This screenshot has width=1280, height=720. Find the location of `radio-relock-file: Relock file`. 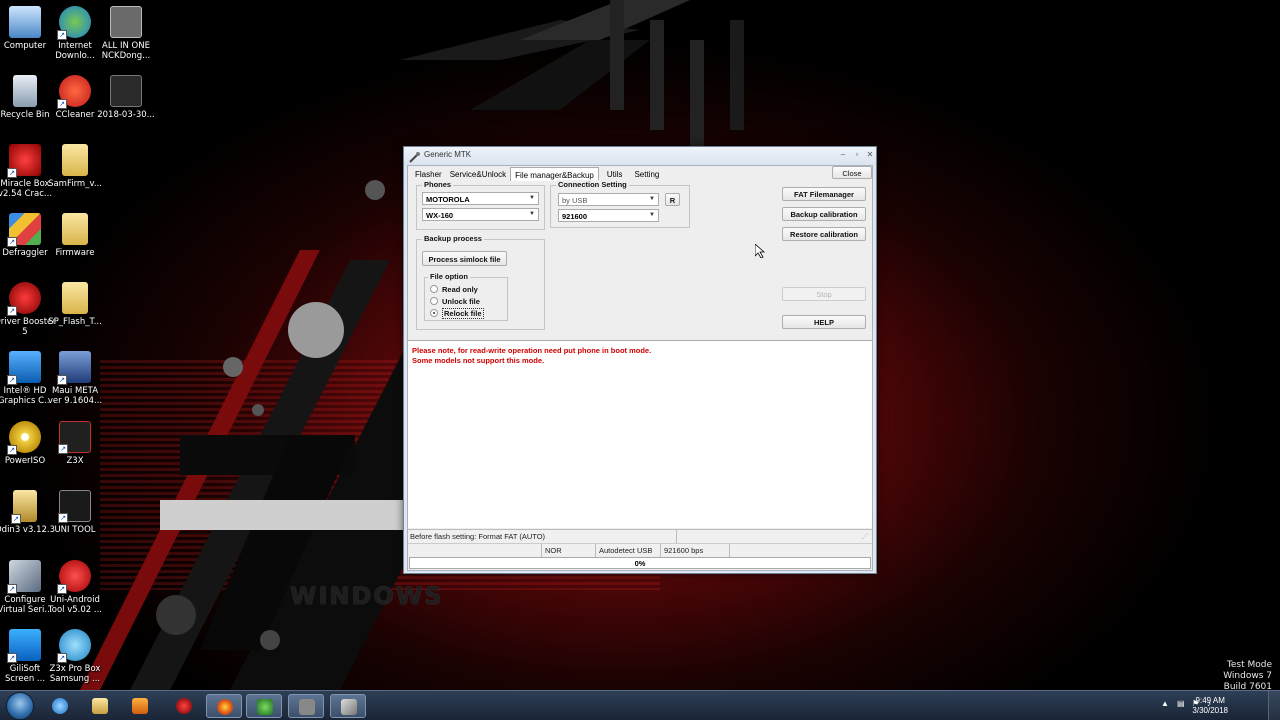

radio-relock-file: Relock file is located at coordinates (457, 313).